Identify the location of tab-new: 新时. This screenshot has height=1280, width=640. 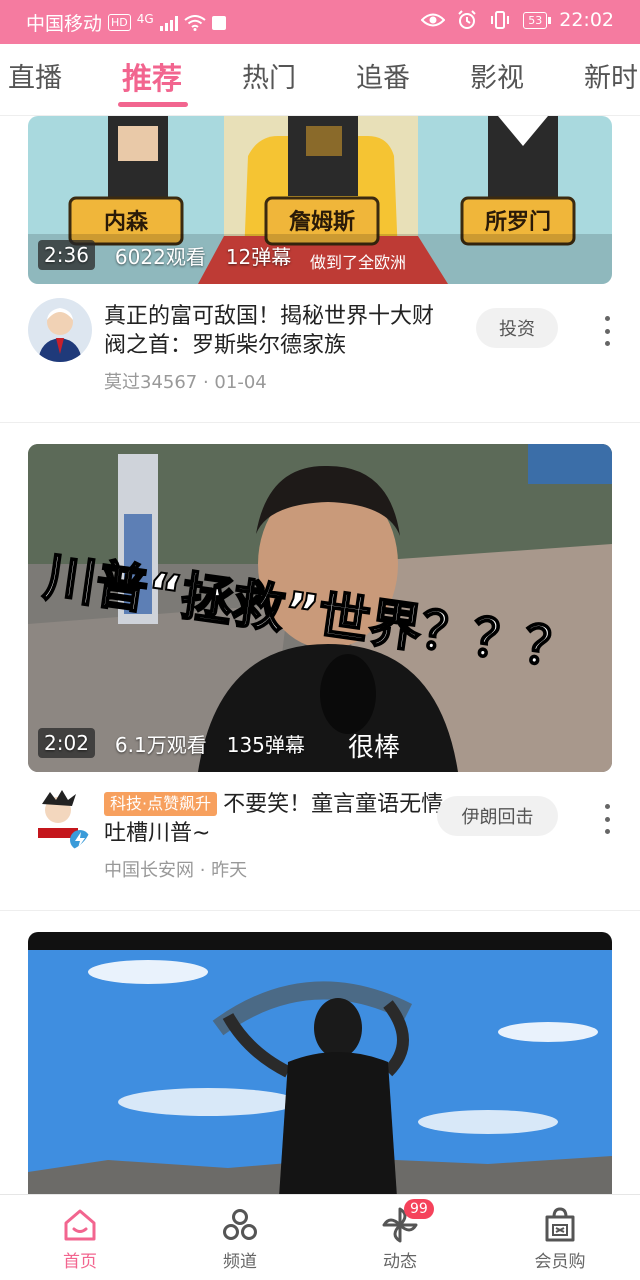
(611, 75).